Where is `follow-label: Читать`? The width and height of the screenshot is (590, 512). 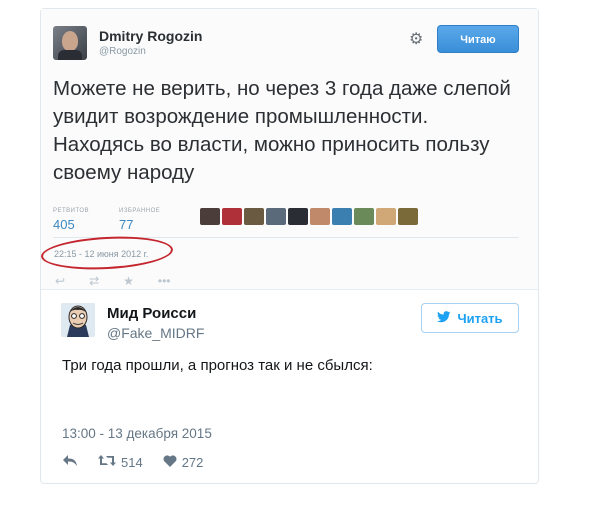 follow-label: Читать is located at coordinates (480, 318).